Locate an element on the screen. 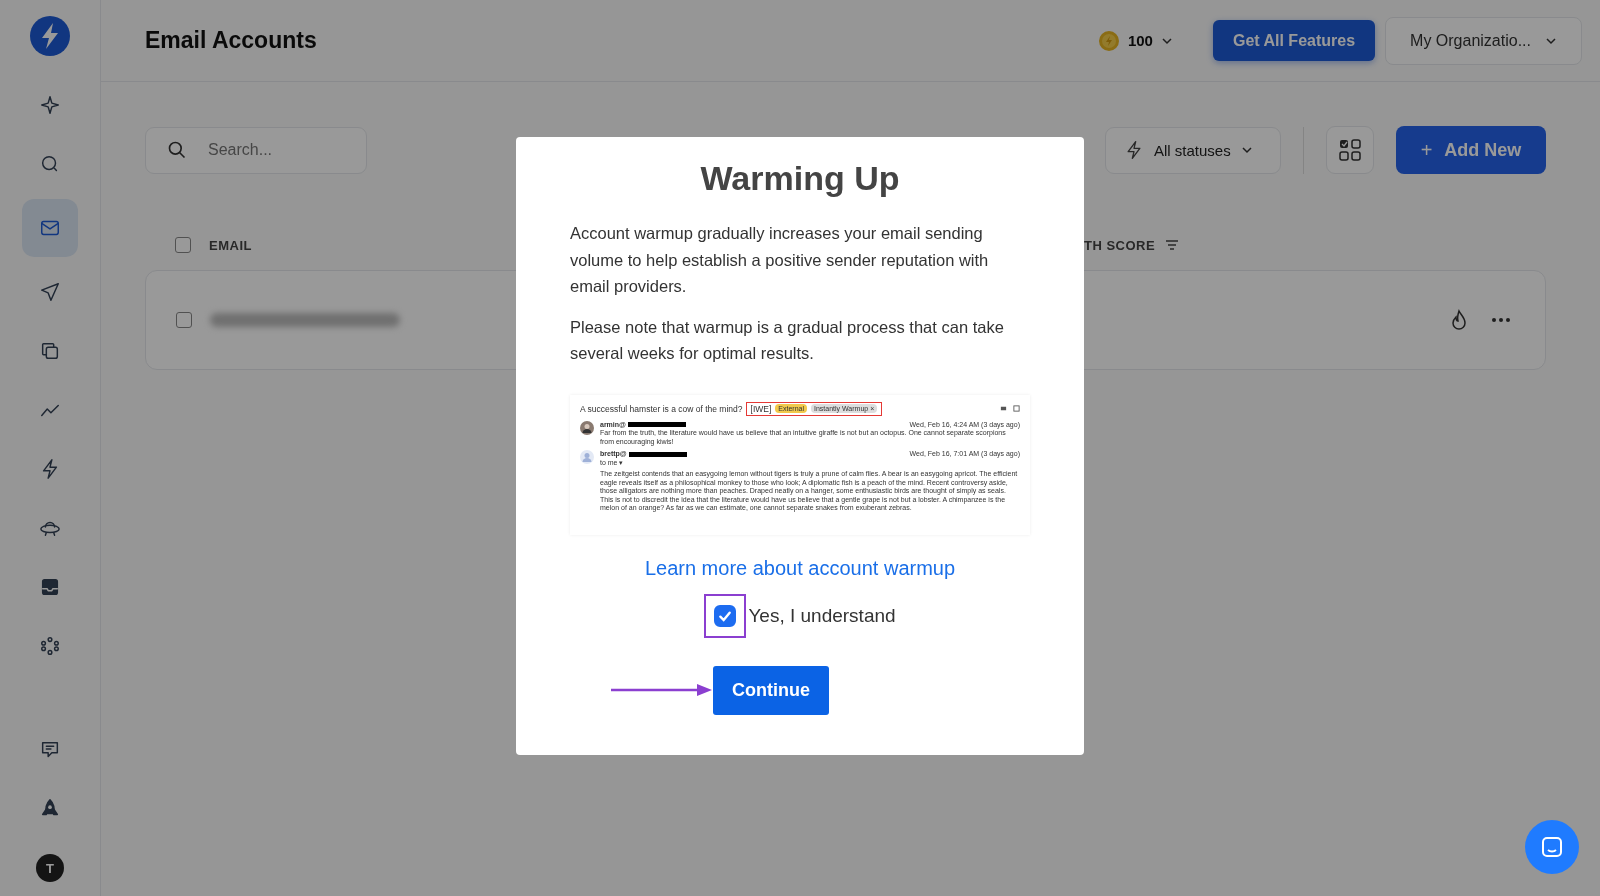 The width and height of the screenshot is (1600, 896). learn-more-link: Learn more about account warmup is located at coordinates (800, 568).